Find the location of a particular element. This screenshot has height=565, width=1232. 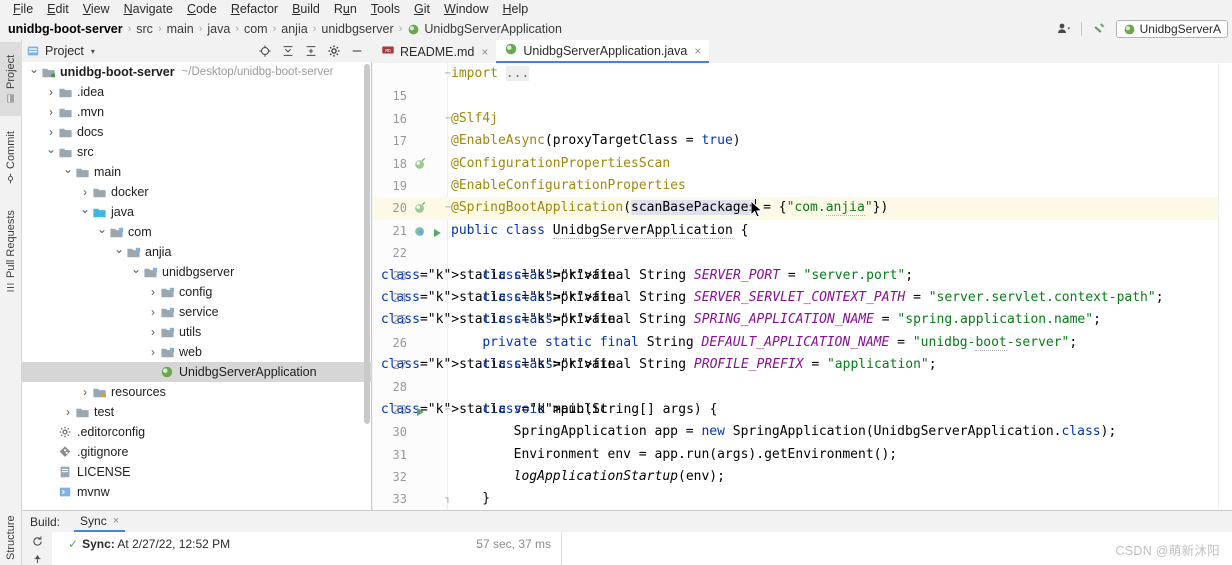

tree-node-test: › test is located at coordinates (197, 412).